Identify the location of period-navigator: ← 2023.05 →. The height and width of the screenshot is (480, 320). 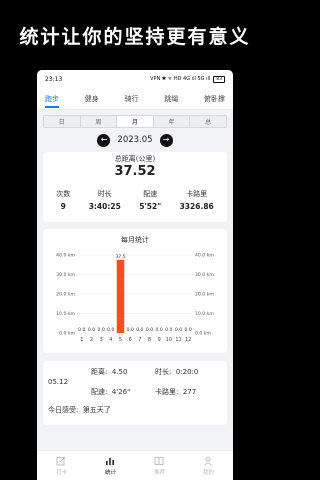
(135, 140).